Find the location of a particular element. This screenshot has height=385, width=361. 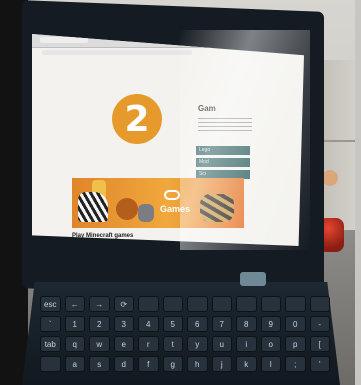

keyboard-key: ` is located at coordinates (50, 324).